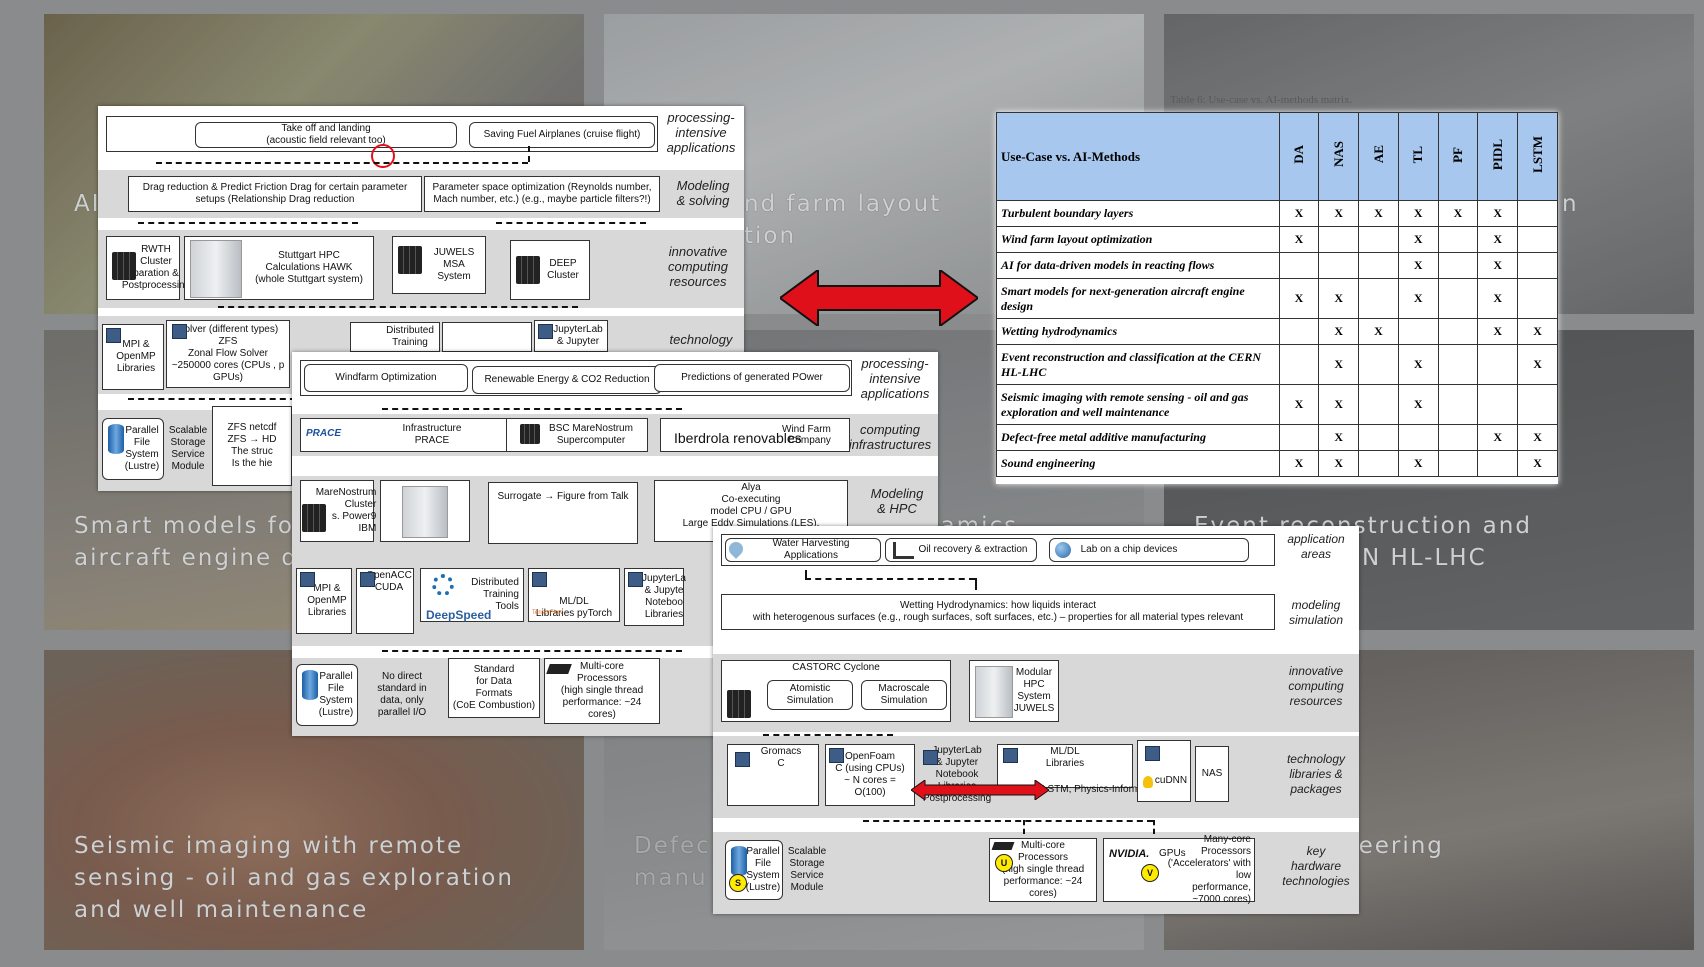 Image resolution: width=1704 pixels, height=967 pixels. What do you see at coordinates (1004, 863) in the screenshot?
I see `badge-u: U` at bounding box center [1004, 863].